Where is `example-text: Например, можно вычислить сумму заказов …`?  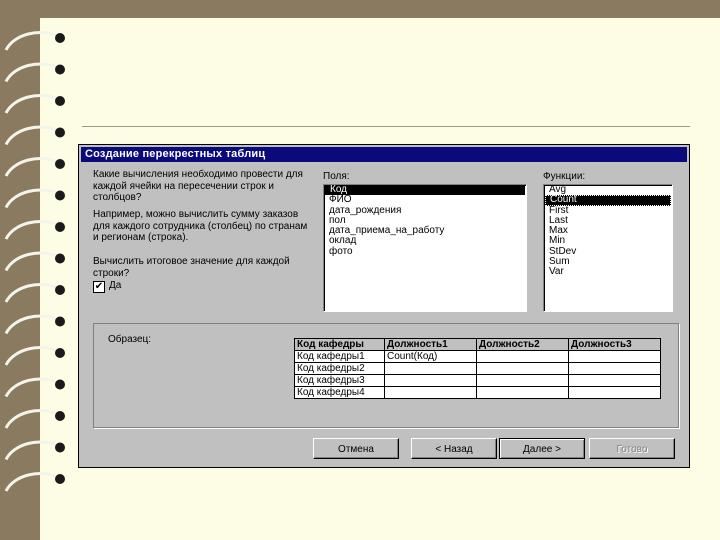
example-text: Например, можно вычислить сумму заказов … is located at coordinates (200, 226).